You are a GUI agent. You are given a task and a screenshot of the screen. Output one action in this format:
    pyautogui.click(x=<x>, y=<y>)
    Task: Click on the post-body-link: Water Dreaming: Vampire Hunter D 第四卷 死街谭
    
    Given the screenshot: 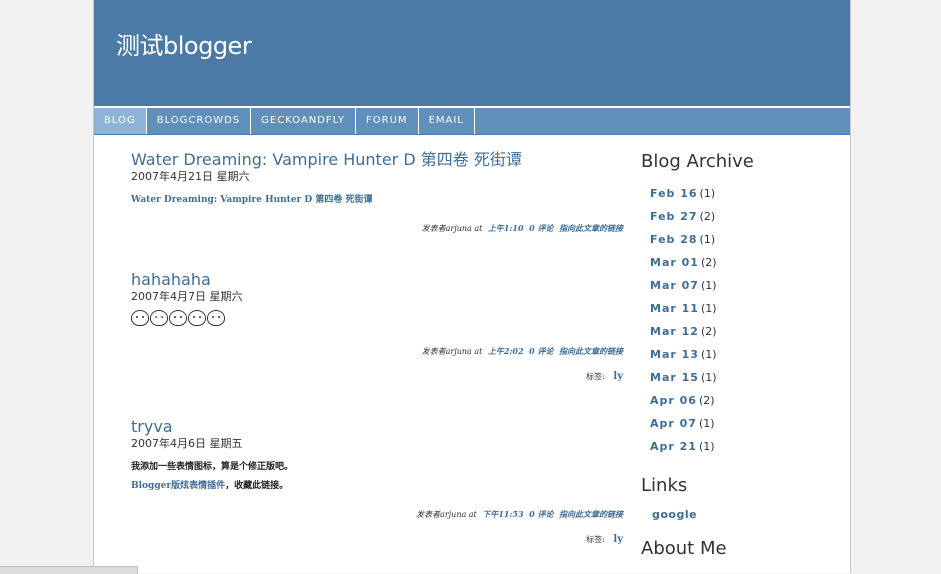 What is the action you would take?
    pyautogui.click(x=377, y=198)
    